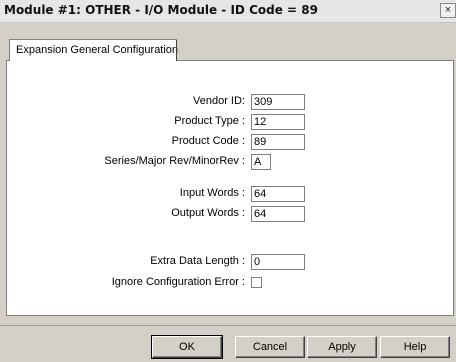  Describe the element at coordinates (178, 282) in the screenshot. I see `ignore-config-error-label: Ignore Configuration Error :` at that location.